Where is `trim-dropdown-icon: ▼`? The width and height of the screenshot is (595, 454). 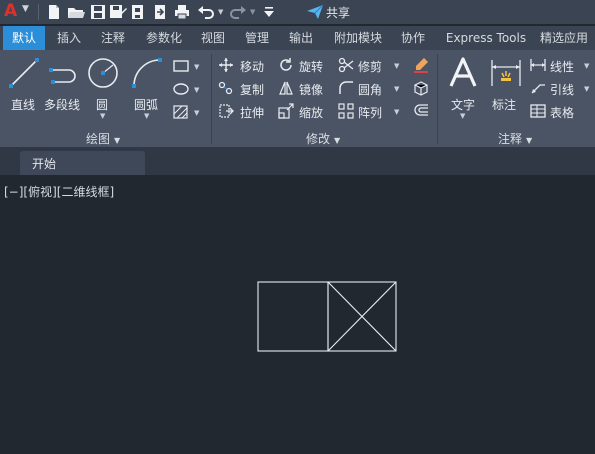
trim-dropdown-icon: ▼ is located at coordinates (396, 66).